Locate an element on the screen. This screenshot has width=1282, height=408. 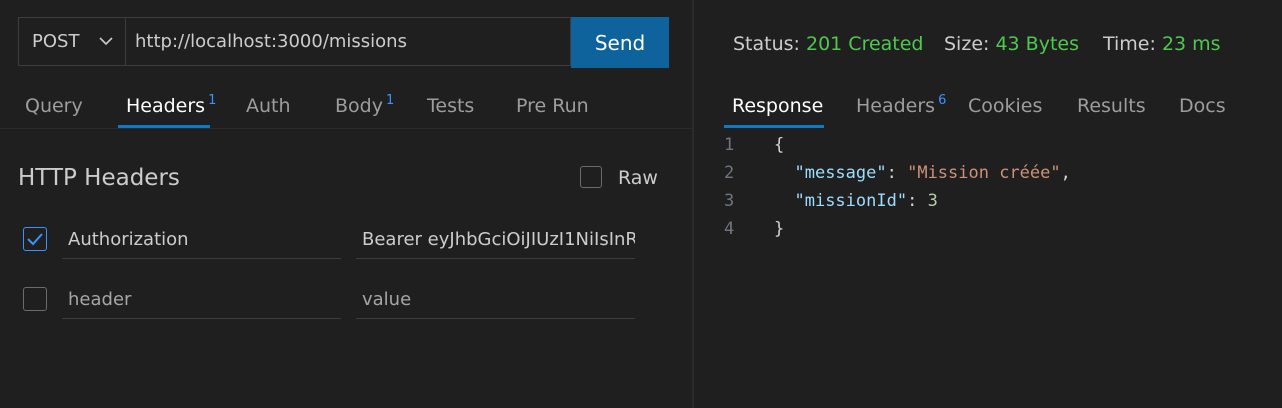
tab-results: Results is located at coordinates (1111, 106).